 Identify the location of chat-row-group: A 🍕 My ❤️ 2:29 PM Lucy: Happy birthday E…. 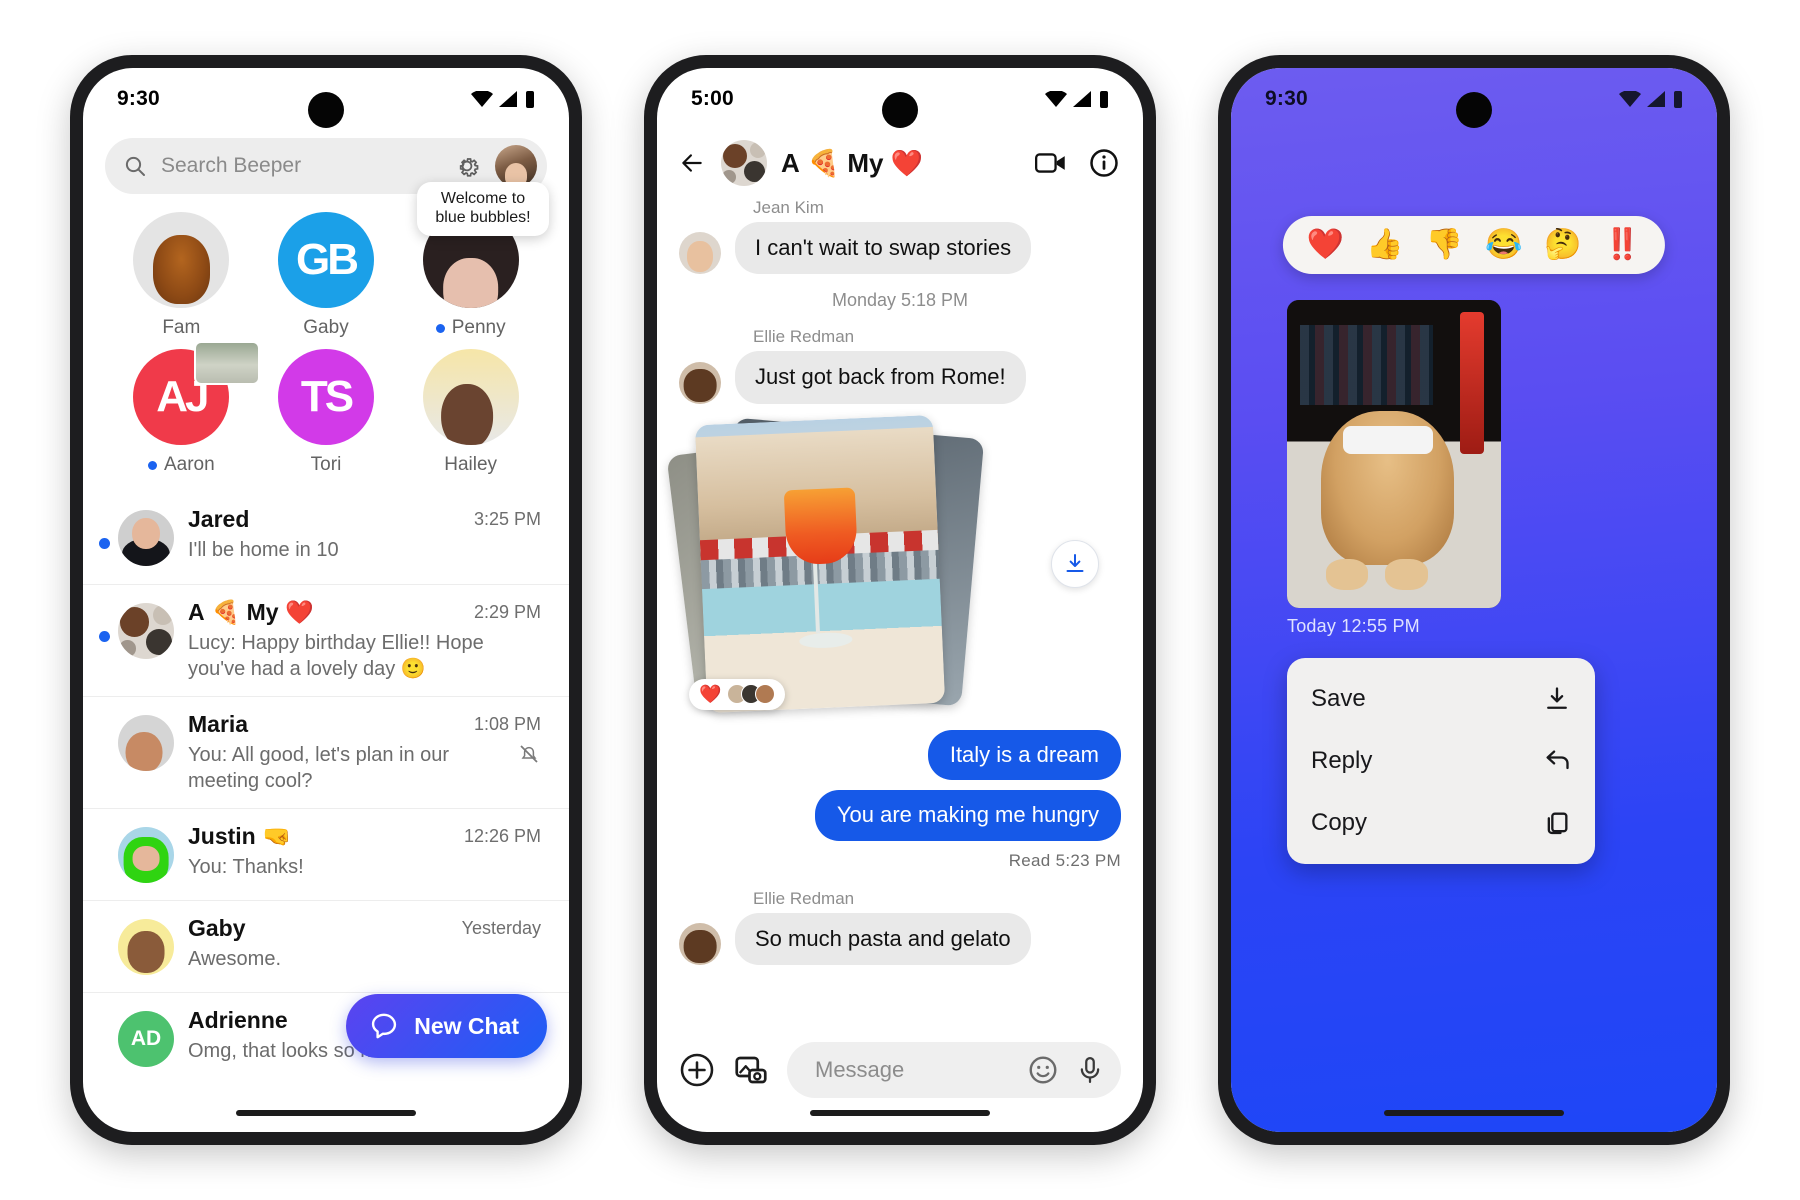
(326, 640).